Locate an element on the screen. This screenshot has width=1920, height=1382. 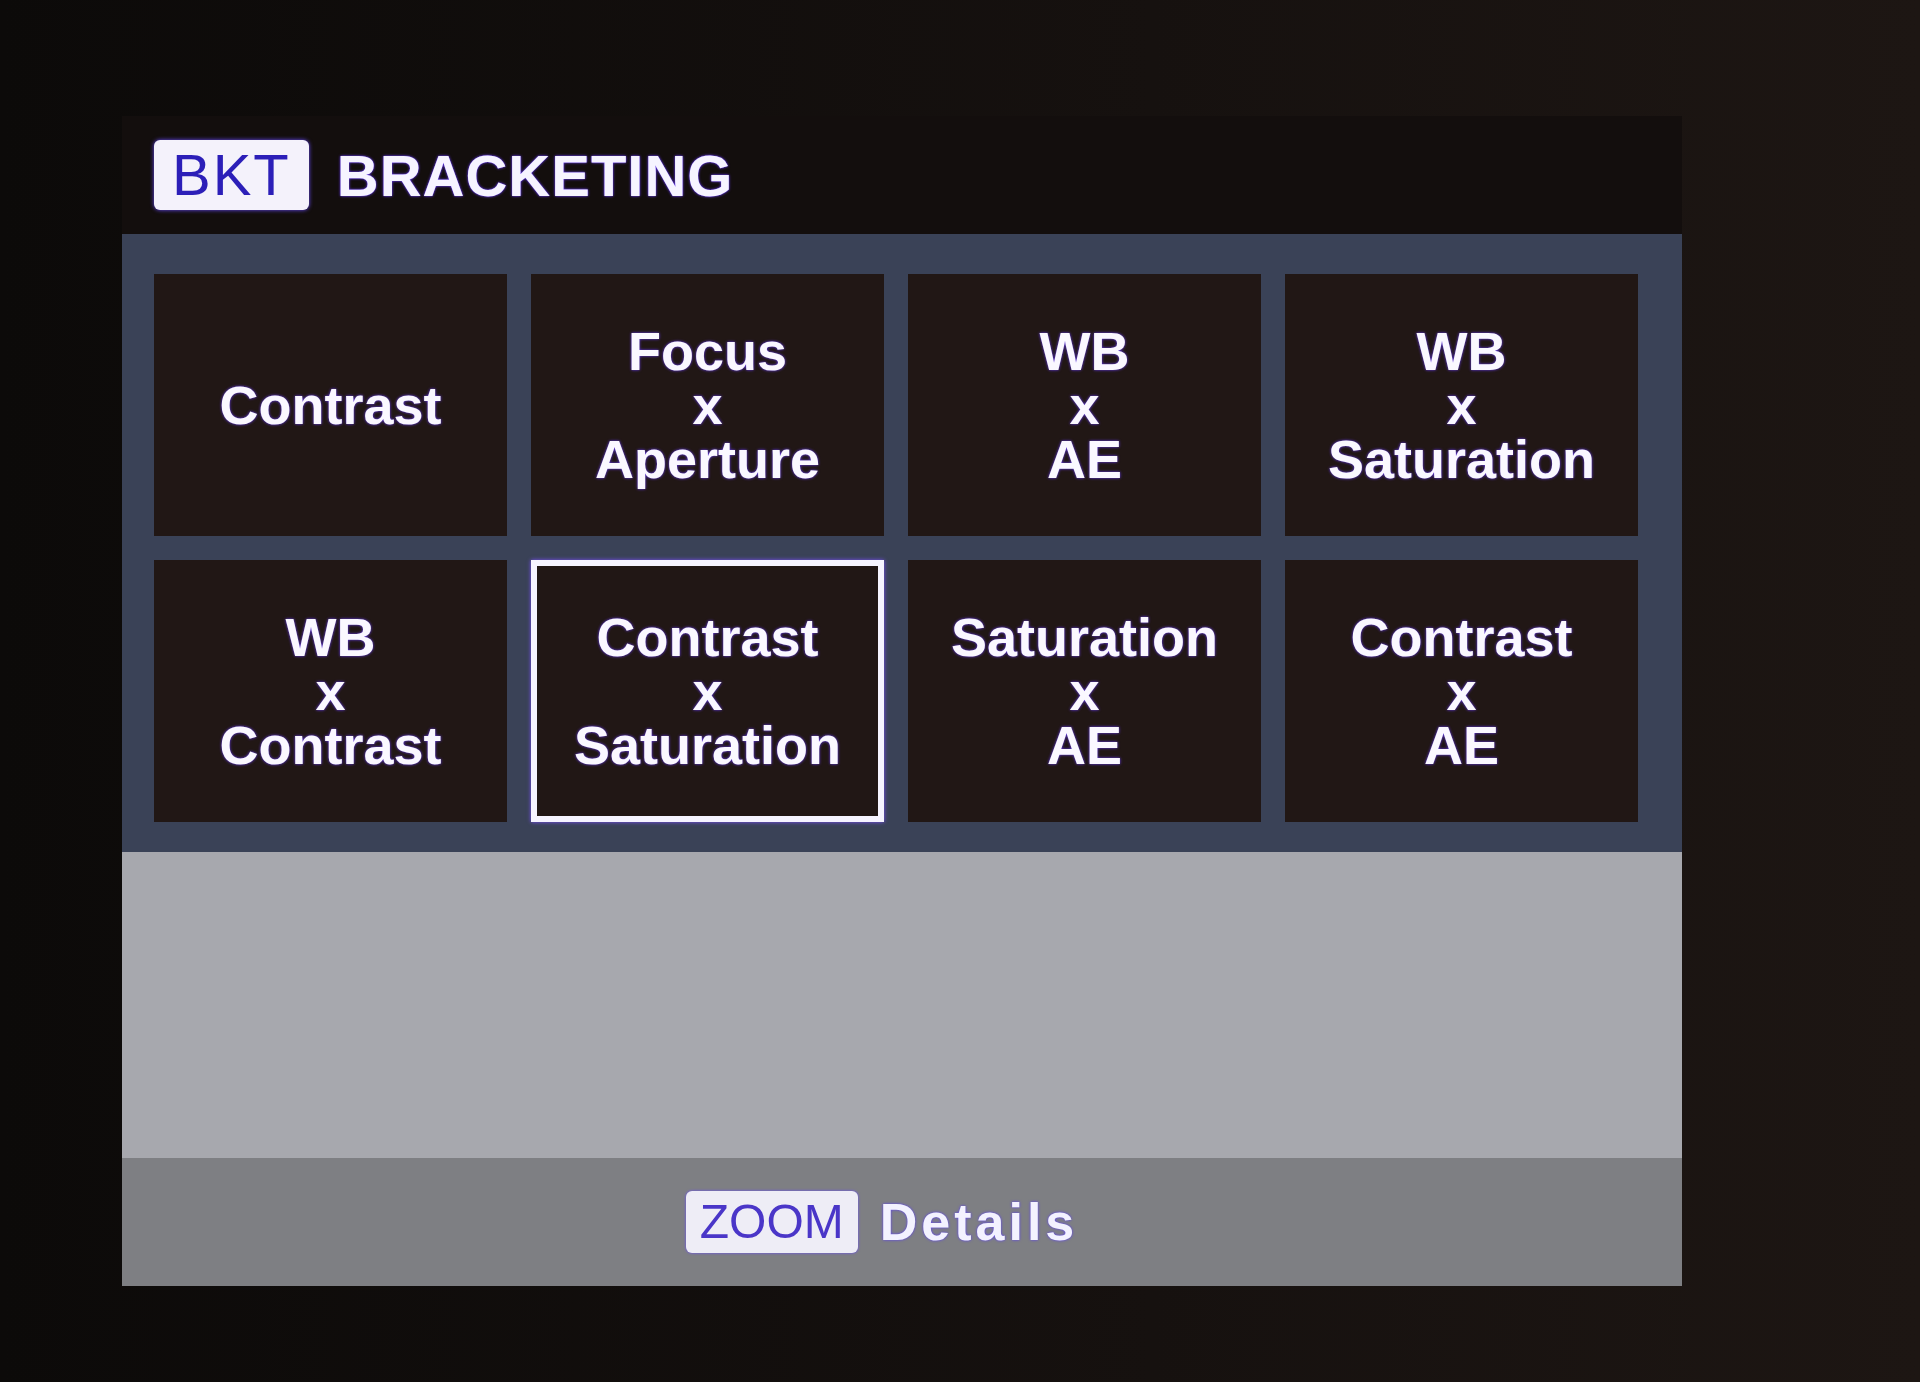
bracketing-option: WB x Saturation is located at coordinates (1461, 405).